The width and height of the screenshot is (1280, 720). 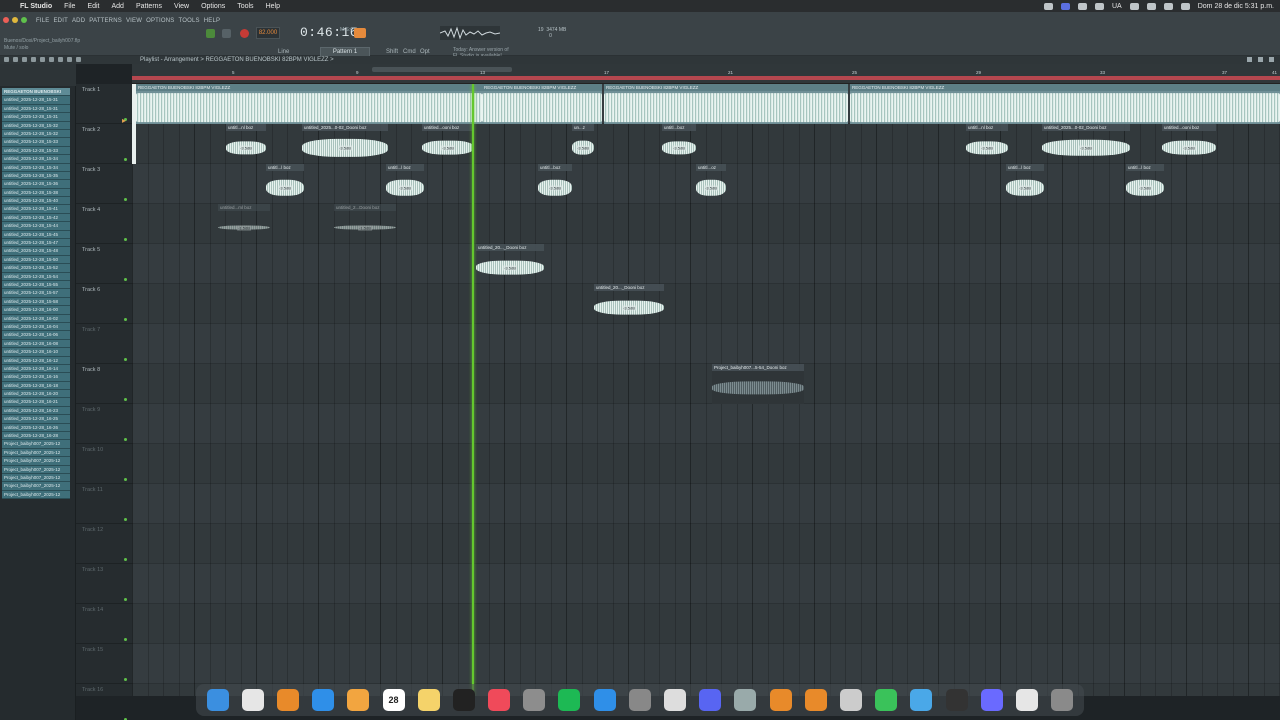 I want to click on track-header: Track 6, so click(x=104, y=304).